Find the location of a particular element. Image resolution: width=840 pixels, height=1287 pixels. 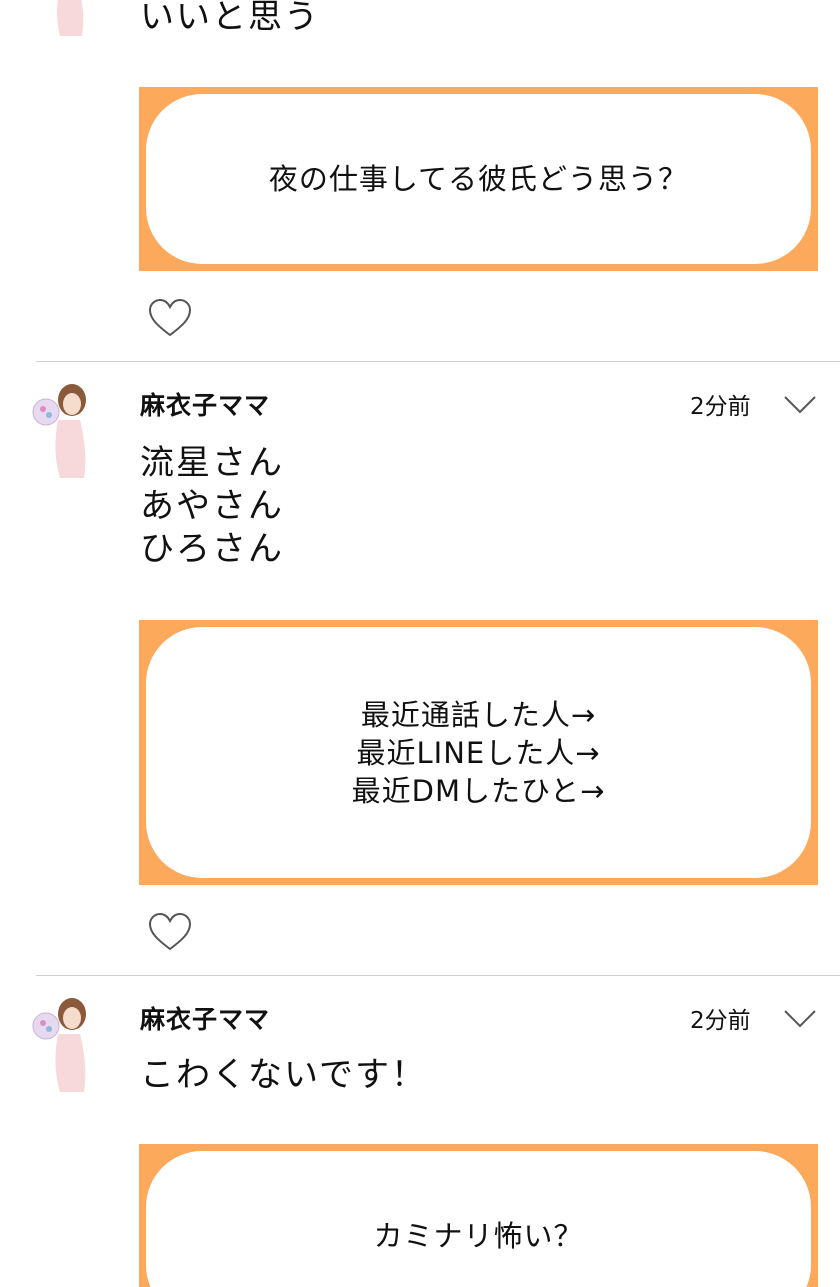

question-card-text: カミナリ怖い？ is located at coordinates (478, 1236).